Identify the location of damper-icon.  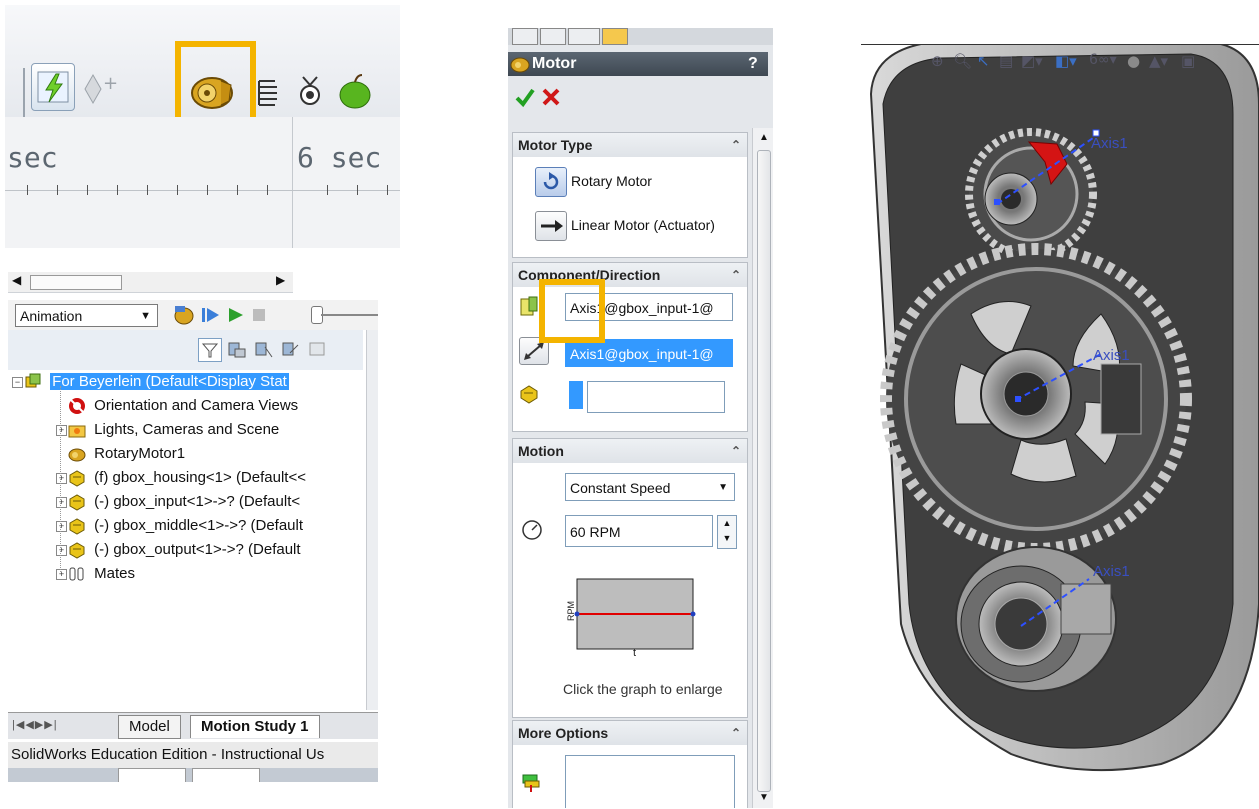
(310, 90).